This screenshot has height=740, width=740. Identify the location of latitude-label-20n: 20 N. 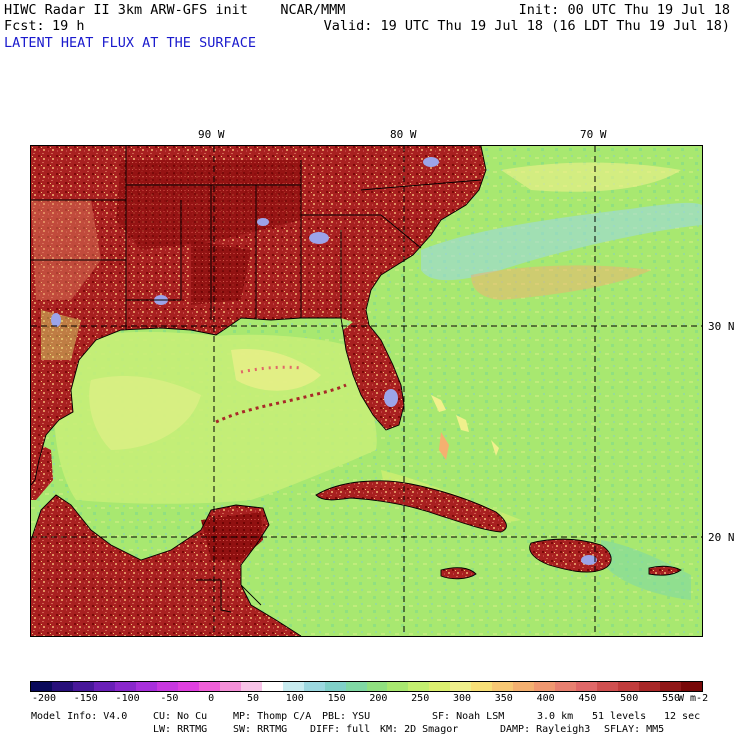
(721, 537).